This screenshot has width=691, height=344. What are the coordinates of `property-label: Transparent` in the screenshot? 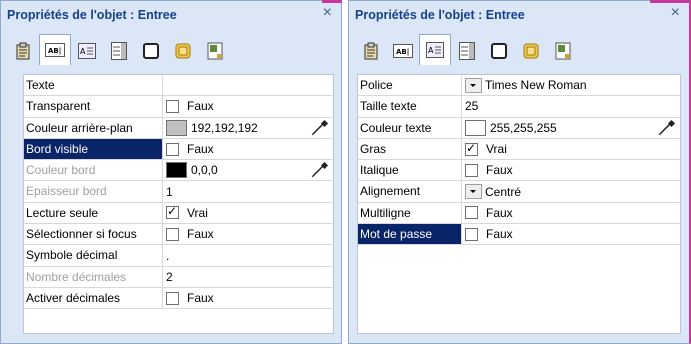 It's located at (93, 106).